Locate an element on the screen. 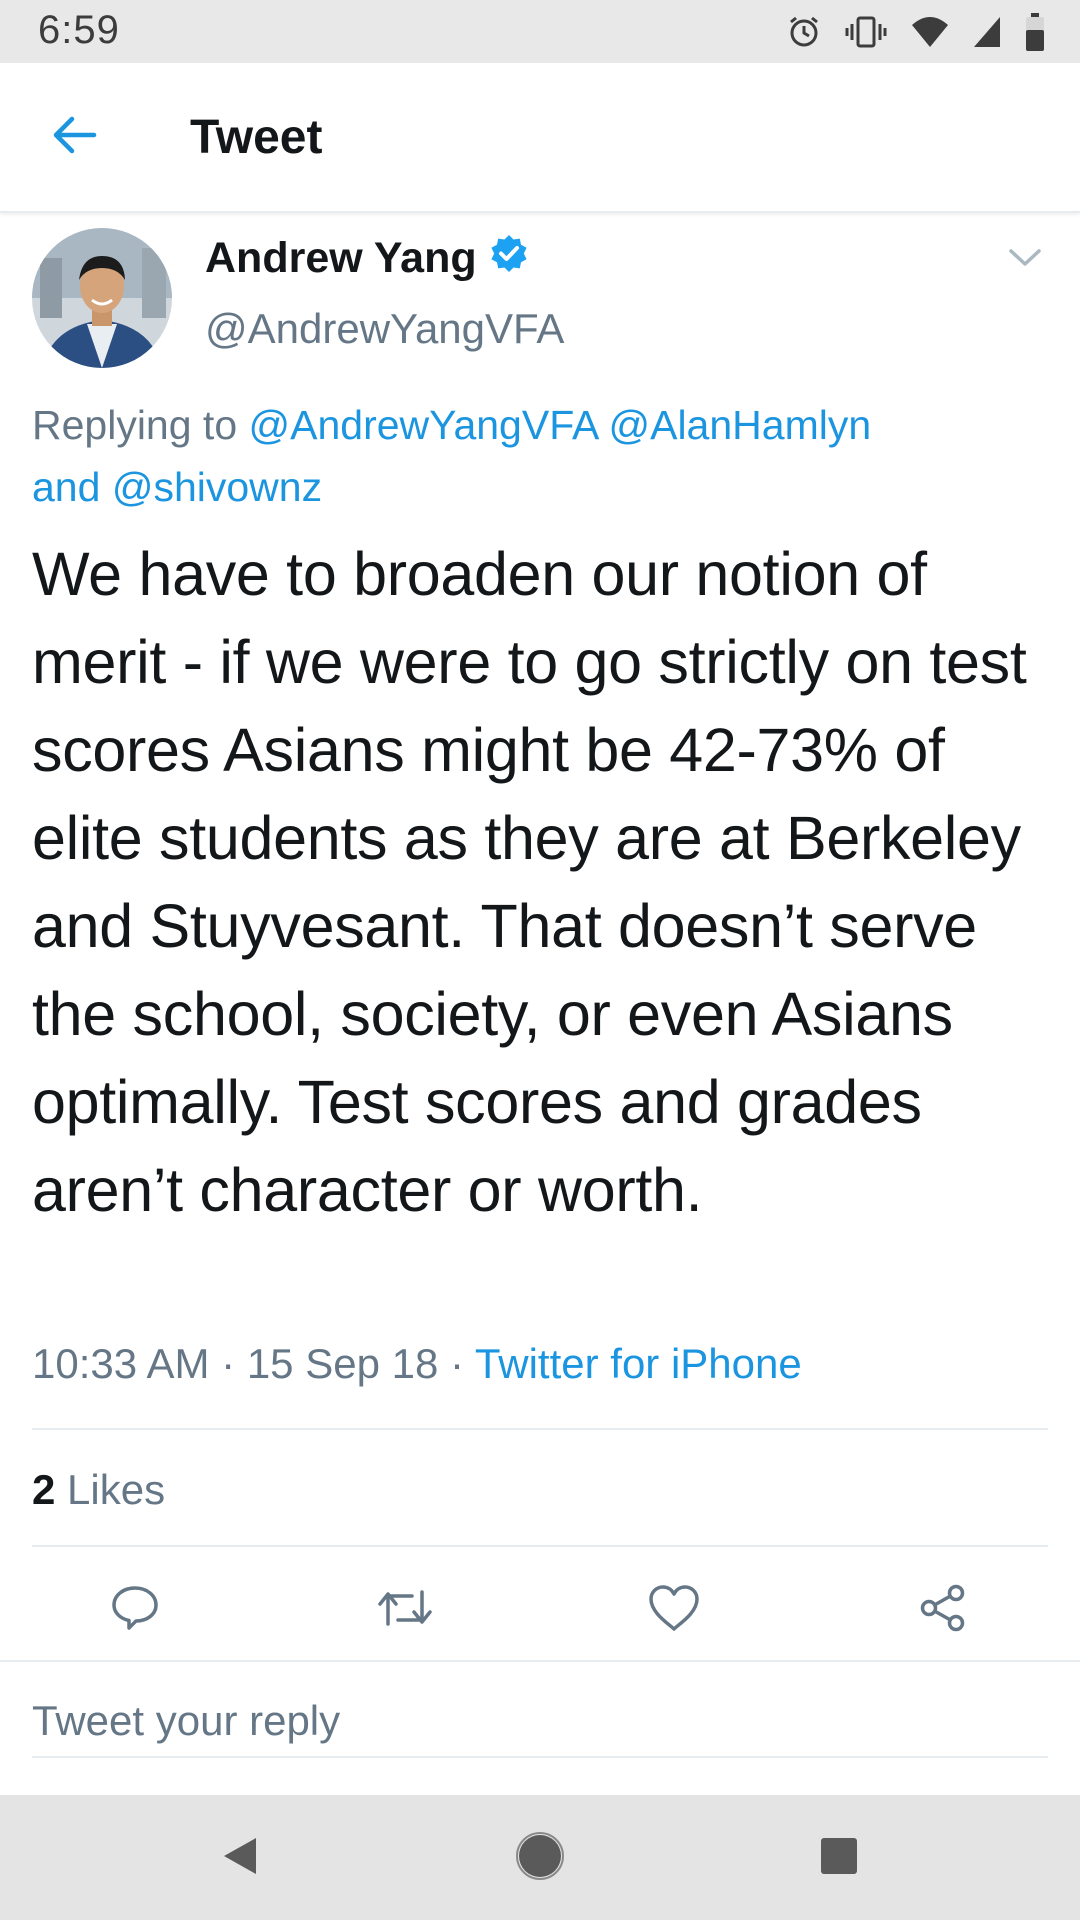 The image size is (1080, 1920). status-time: 6:59 is located at coordinates (79, 30).